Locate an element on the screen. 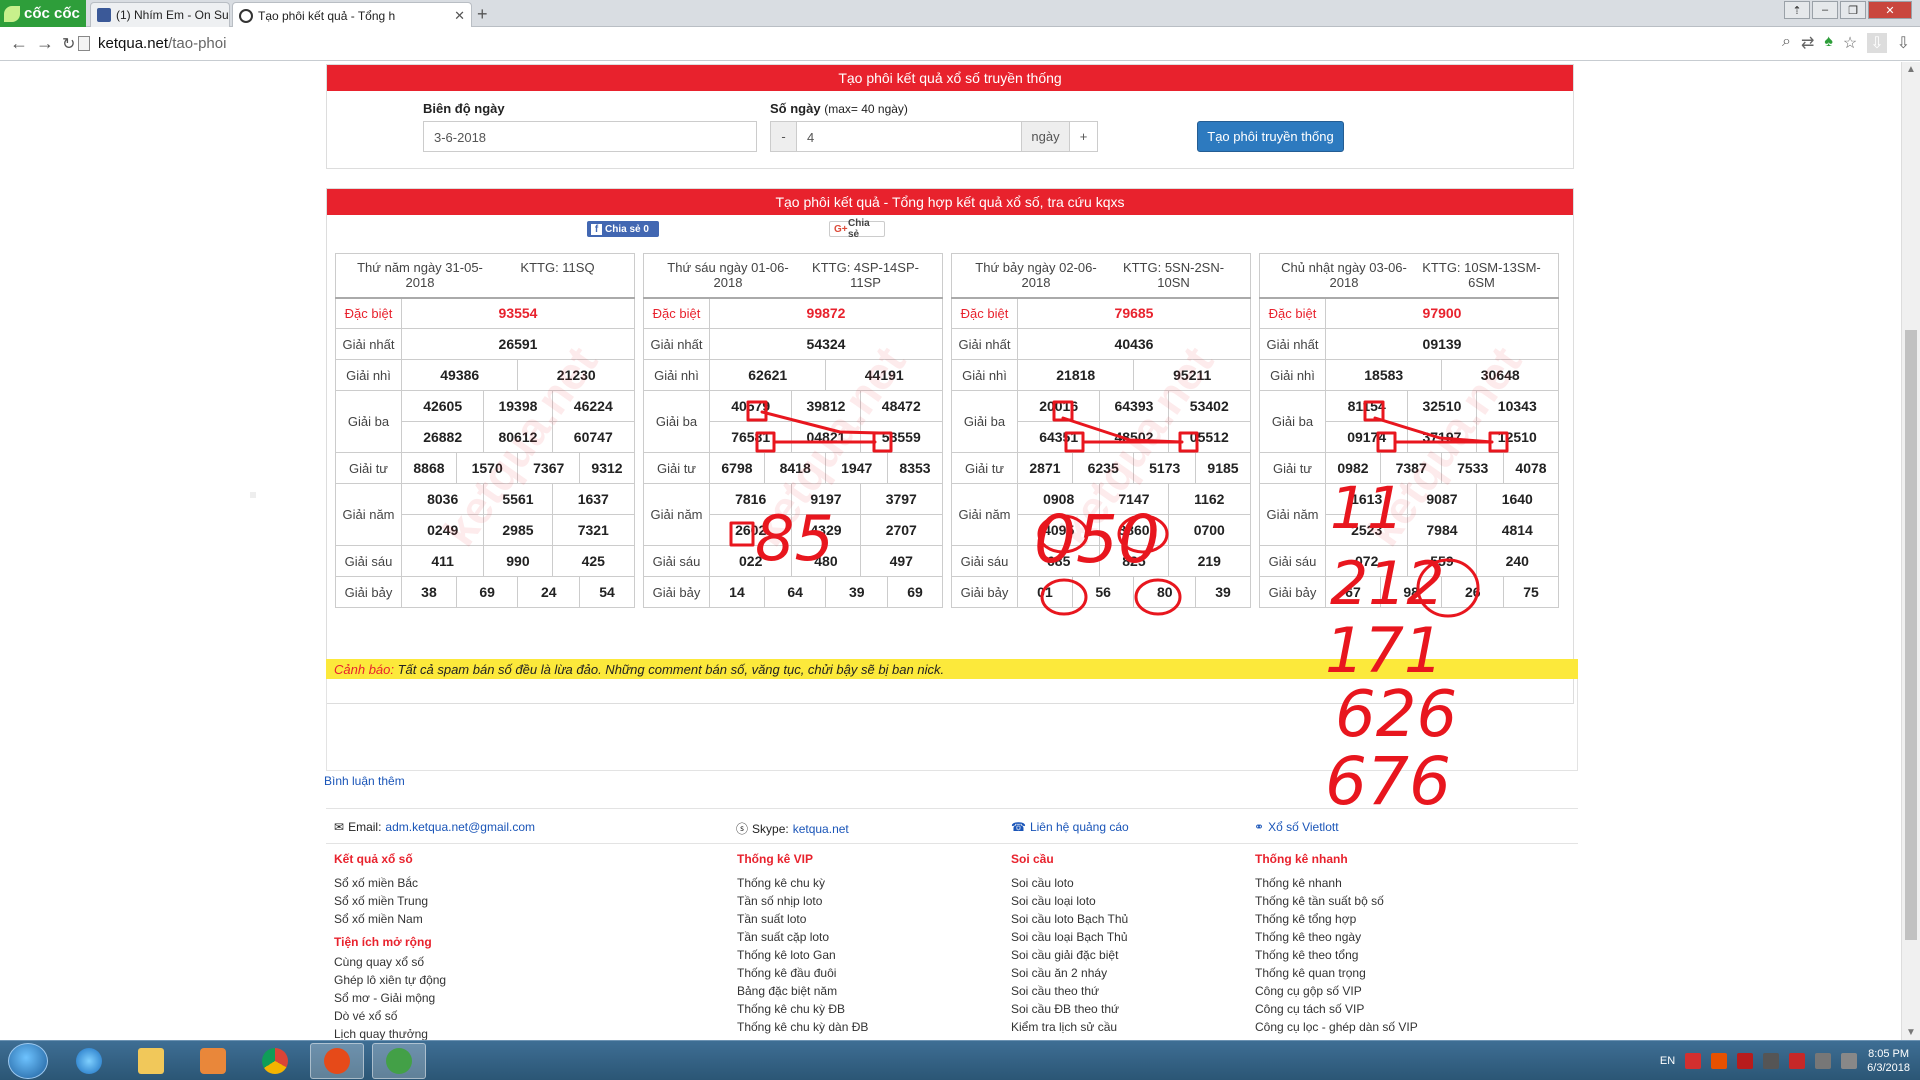 This screenshot has height=1080, width=1920. scroll-up-icon: ▲ is located at coordinates (1911, 69).